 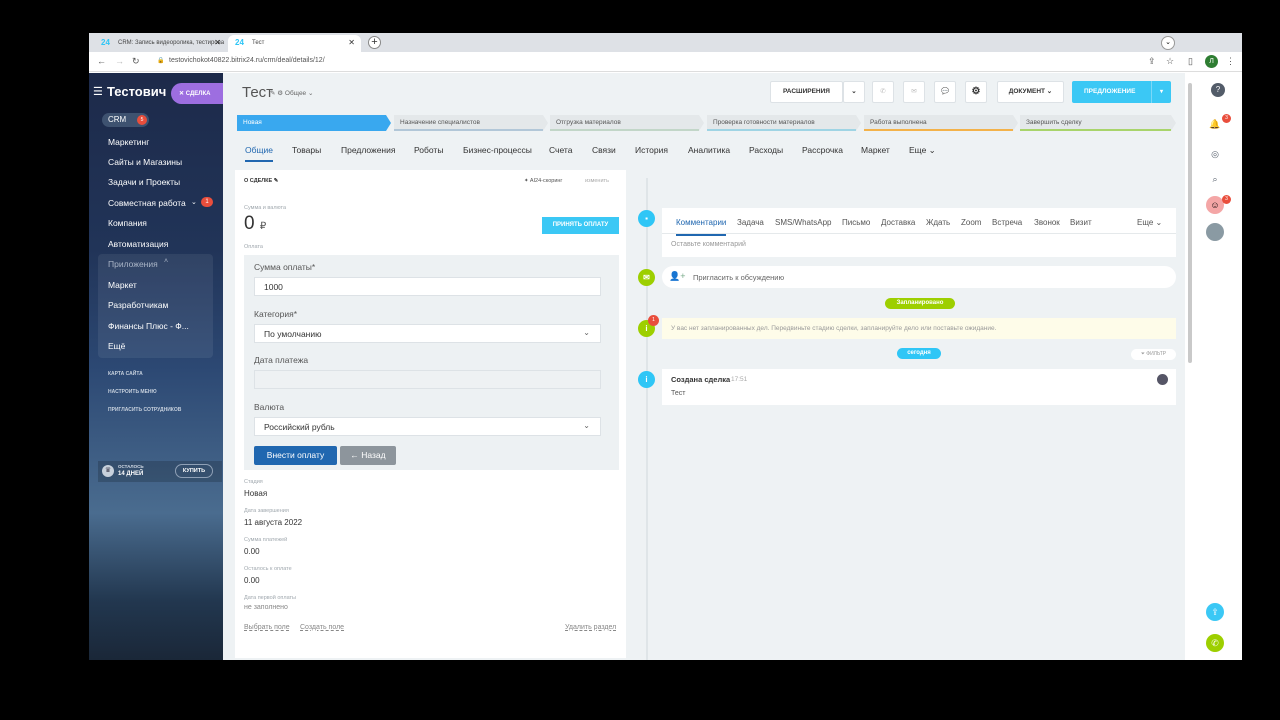 What do you see at coordinates (144, 410) in the screenshot?
I see `invite-staff-link: ПРИГЛАСИТЬ СОТРУДНИКОВ` at bounding box center [144, 410].